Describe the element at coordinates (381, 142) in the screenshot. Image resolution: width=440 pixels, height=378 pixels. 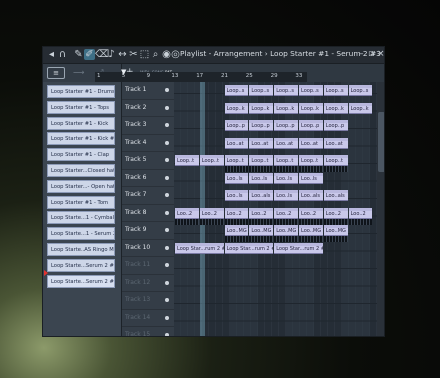
I see `scroll-thumb` at that location.